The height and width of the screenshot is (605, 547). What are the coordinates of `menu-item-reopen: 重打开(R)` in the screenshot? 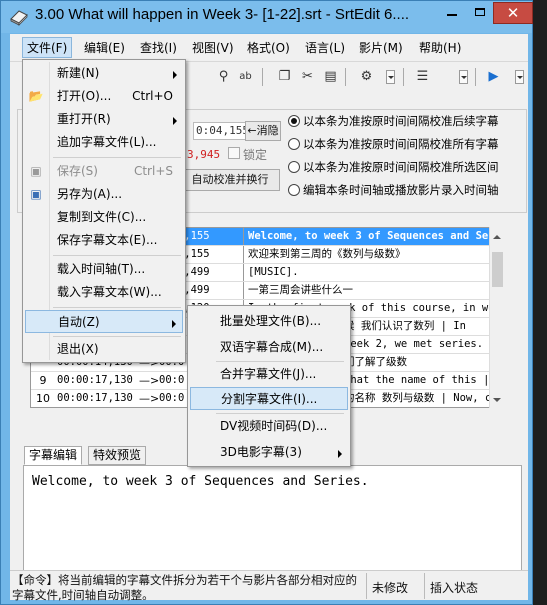 It's located at (104, 119).